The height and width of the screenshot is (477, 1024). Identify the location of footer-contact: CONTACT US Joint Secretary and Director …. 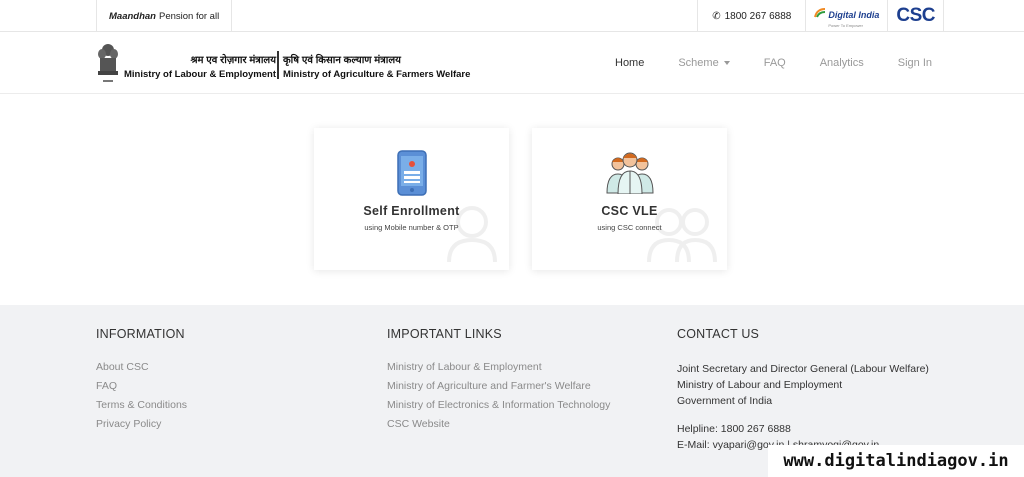
(803, 390).